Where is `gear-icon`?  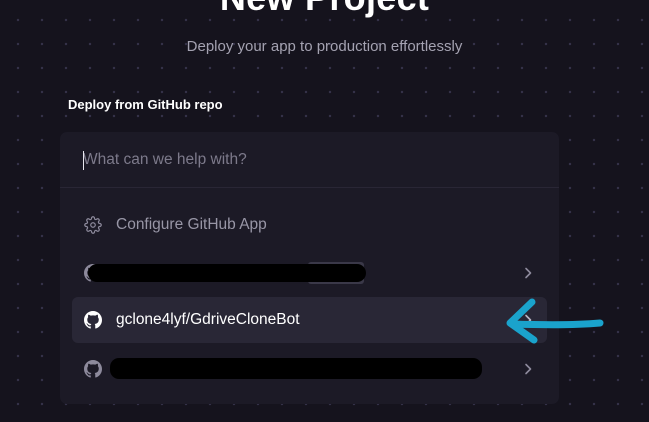 gear-icon is located at coordinates (93, 225).